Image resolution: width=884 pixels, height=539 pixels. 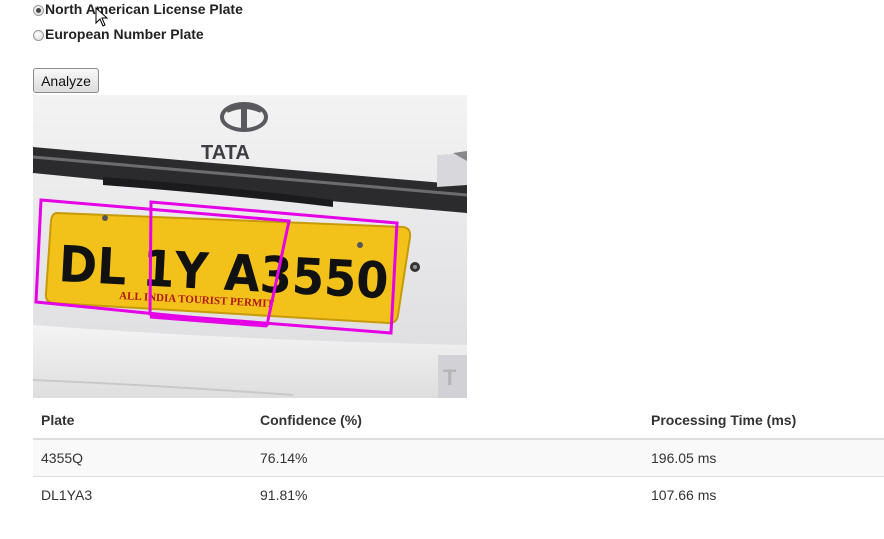 What do you see at coordinates (102, 17) in the screenshot?
I see `mouse-pointer-icon` at bounding box center [102, 17].